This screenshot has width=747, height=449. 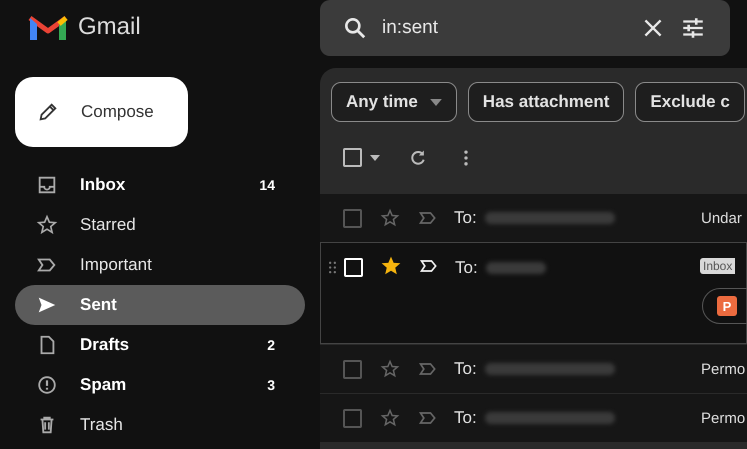 I want to click on sidebar-item: Inbox 14, so click(x=160, y=185).